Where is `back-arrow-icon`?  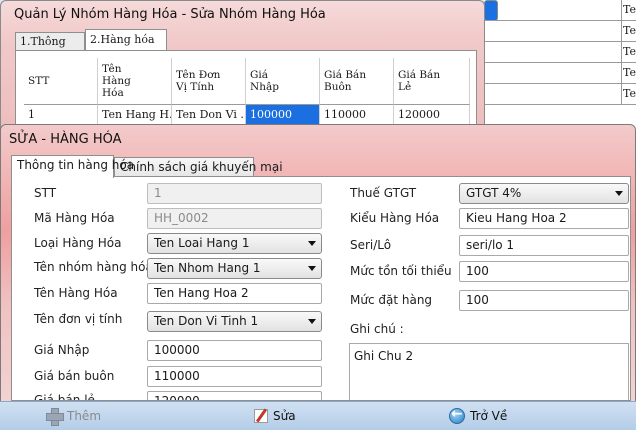
back-arrow-icon is located at coordinates (457, 415).